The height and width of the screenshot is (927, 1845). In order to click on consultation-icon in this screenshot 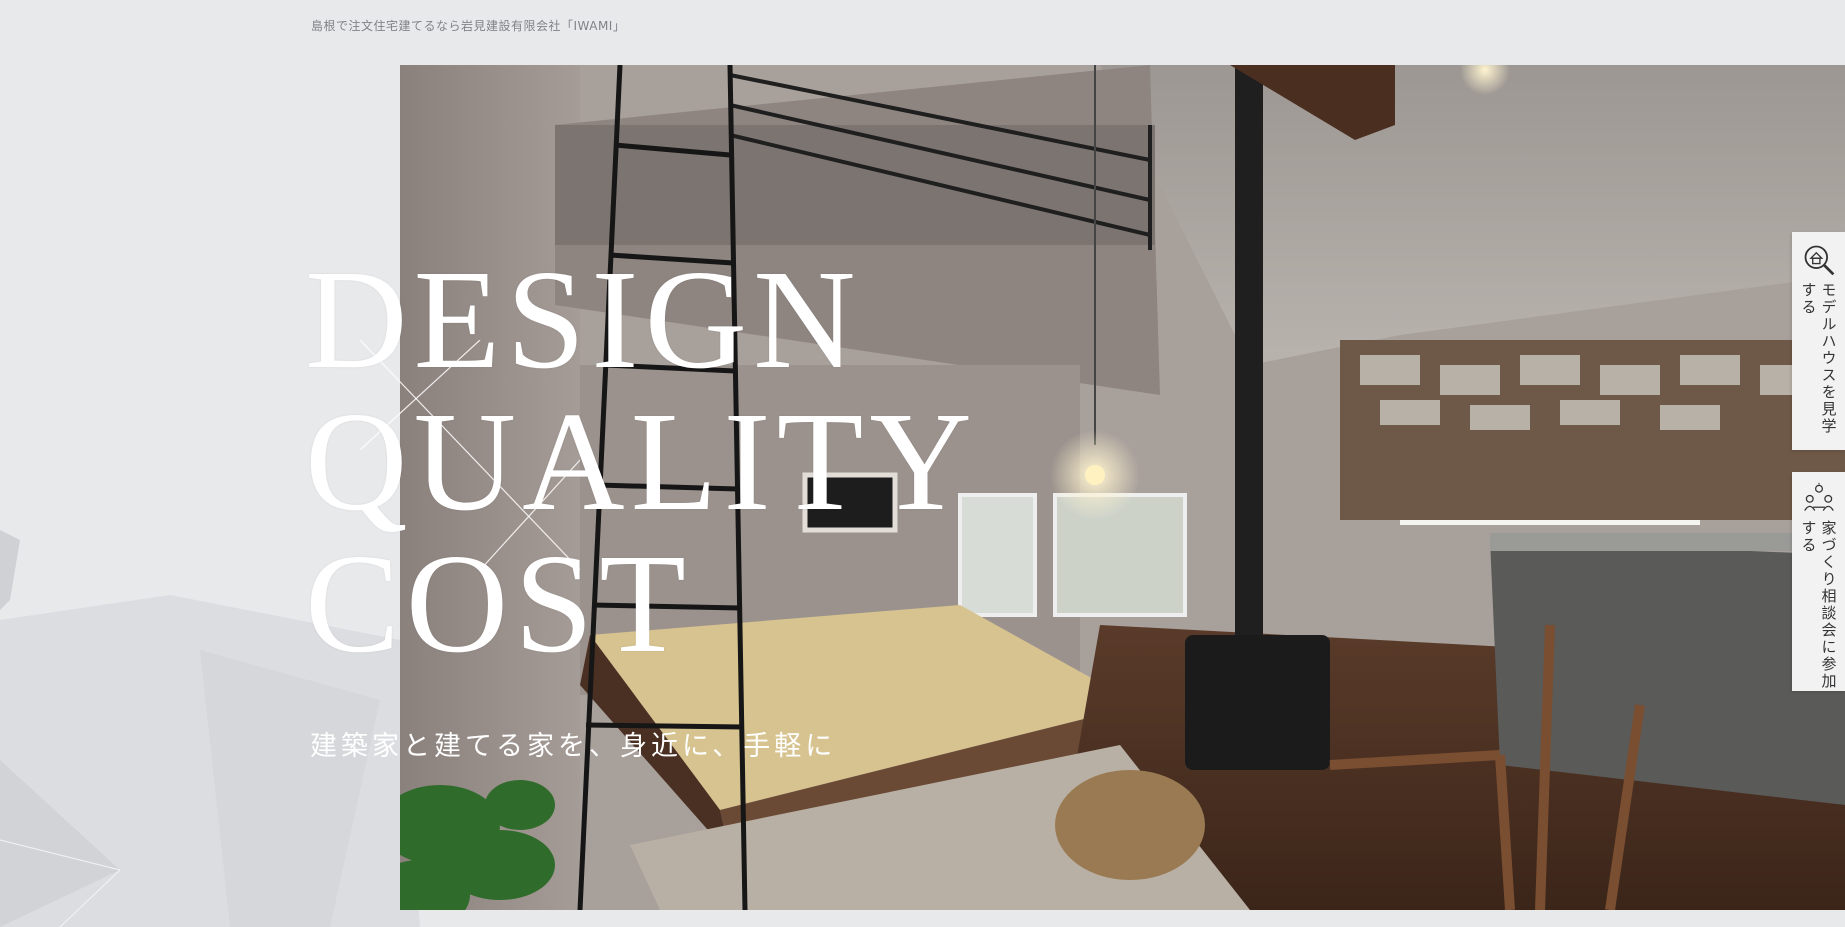, I will do `click(1818, 496)`.